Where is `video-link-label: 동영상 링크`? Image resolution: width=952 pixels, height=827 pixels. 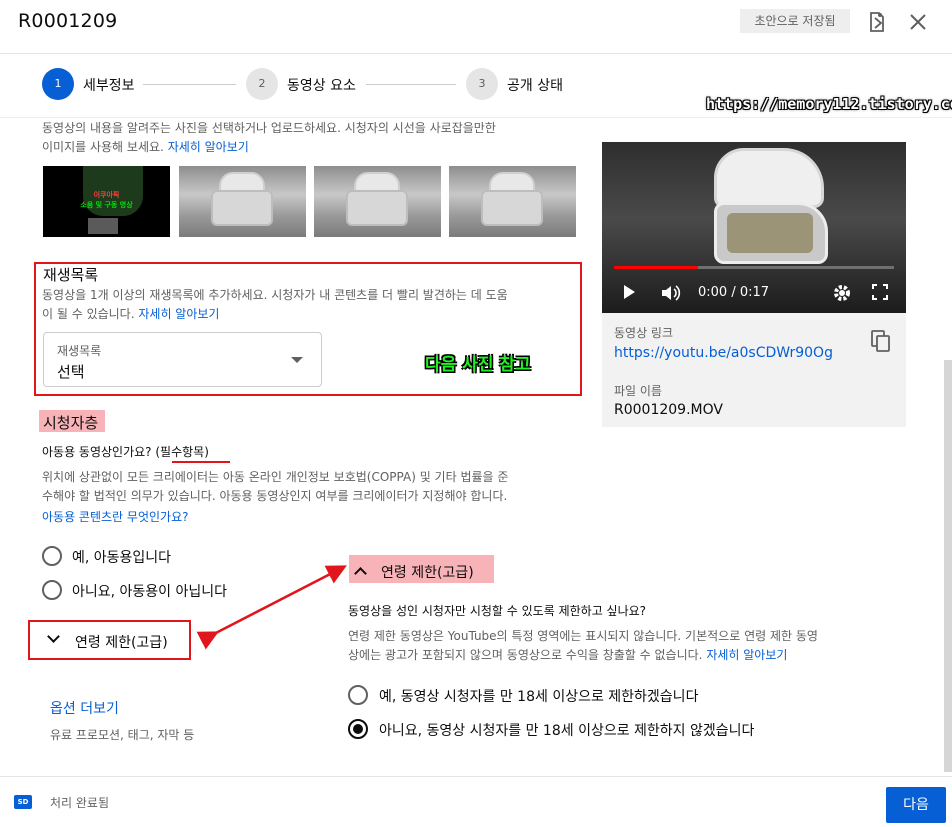 video-link-label: 동영상 링크 is located at coordinates (644, 333).